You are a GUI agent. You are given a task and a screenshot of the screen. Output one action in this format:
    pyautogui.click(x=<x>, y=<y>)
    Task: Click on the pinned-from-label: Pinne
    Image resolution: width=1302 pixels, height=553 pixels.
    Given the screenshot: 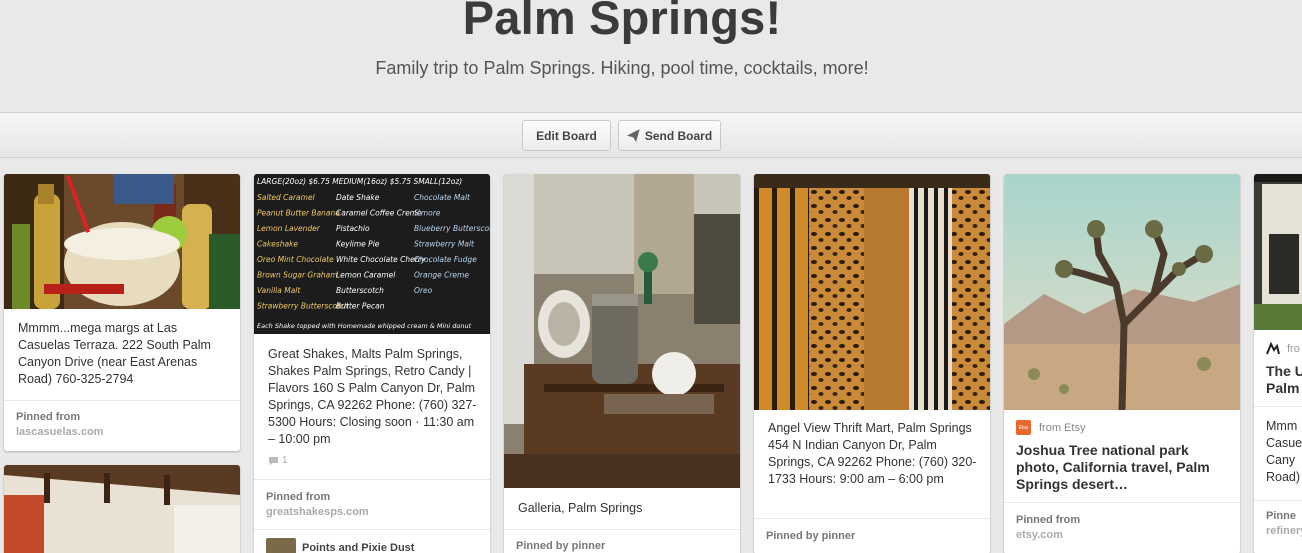 What is the action you would take?
    pyautogui.click(x=1281, y=516)
    